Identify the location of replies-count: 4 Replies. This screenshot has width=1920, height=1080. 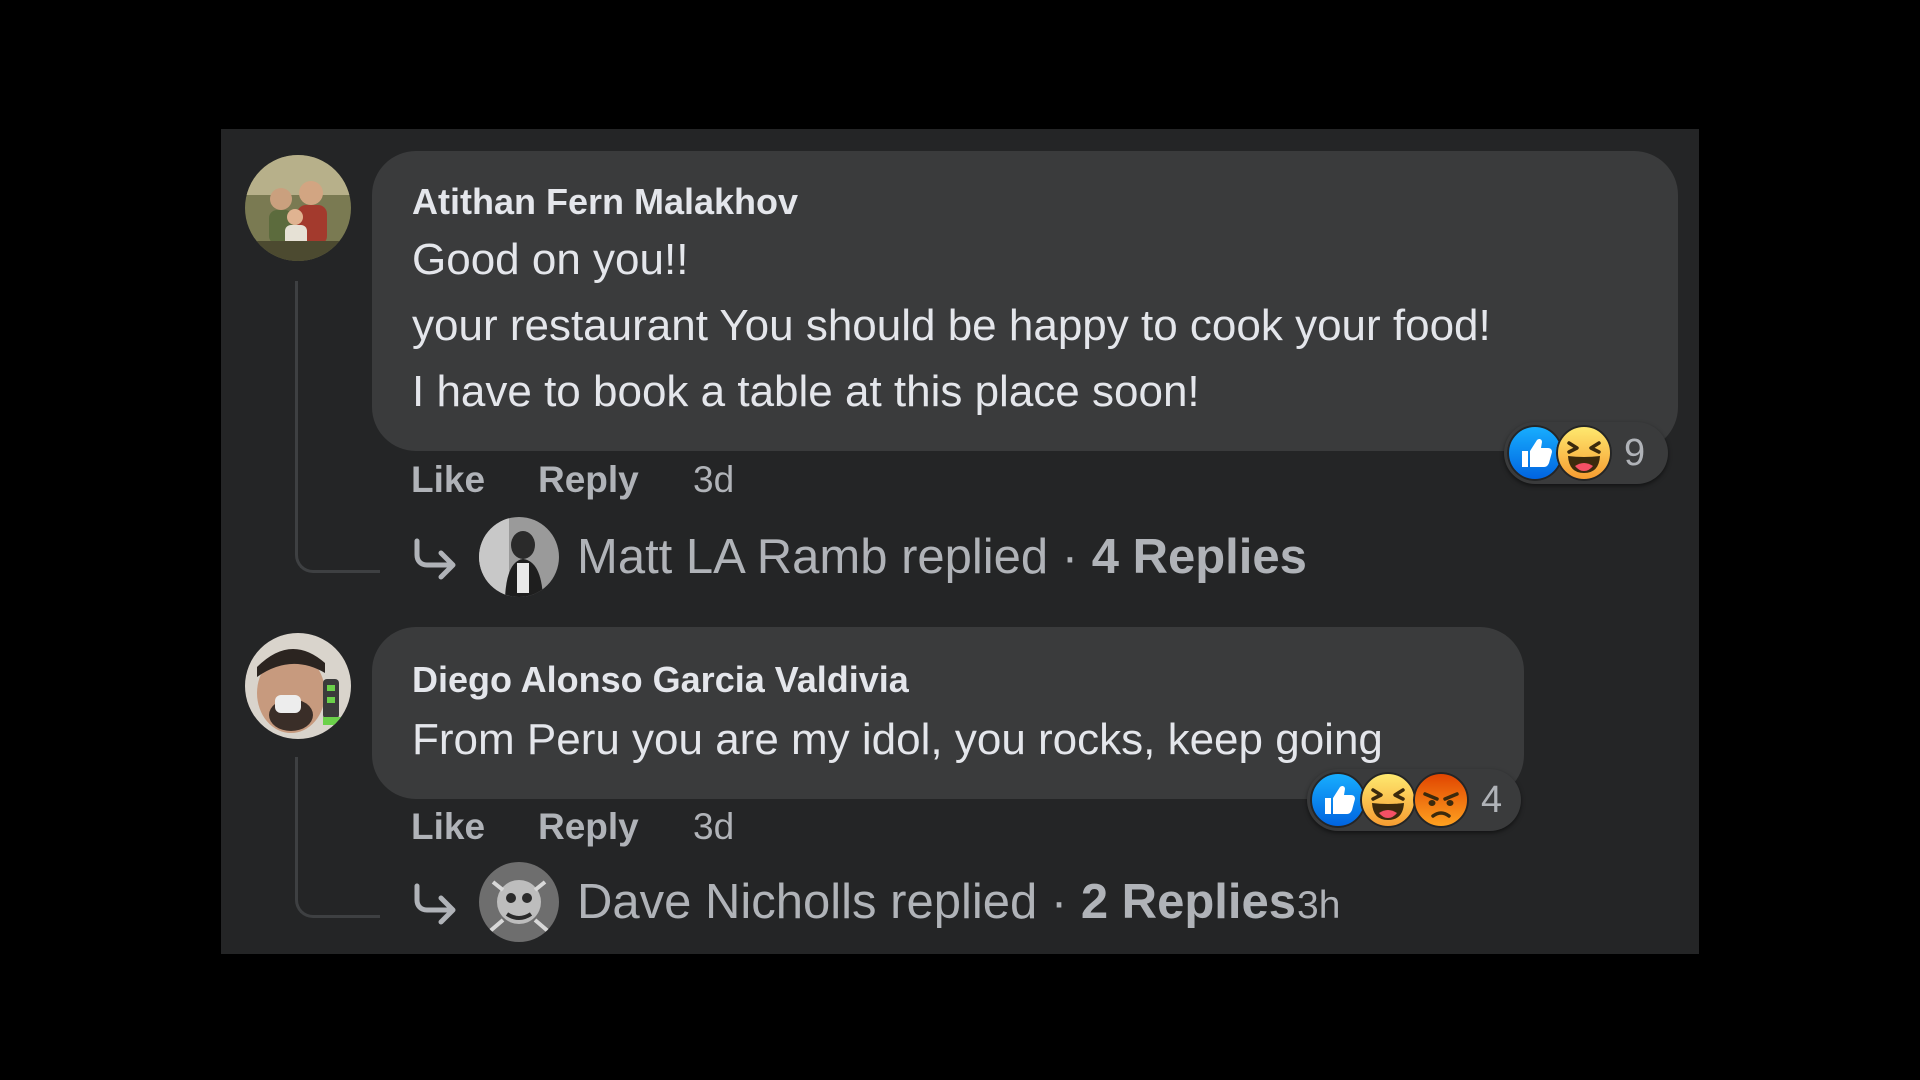
(1199, 557).